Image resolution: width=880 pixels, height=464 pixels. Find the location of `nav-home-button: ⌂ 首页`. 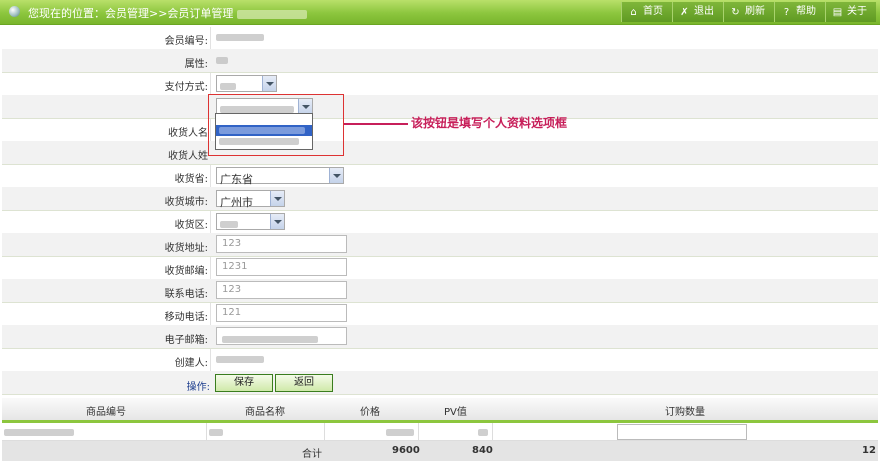

nav-home-button: ⌂ 首页 is located at coordinates (646, 12).